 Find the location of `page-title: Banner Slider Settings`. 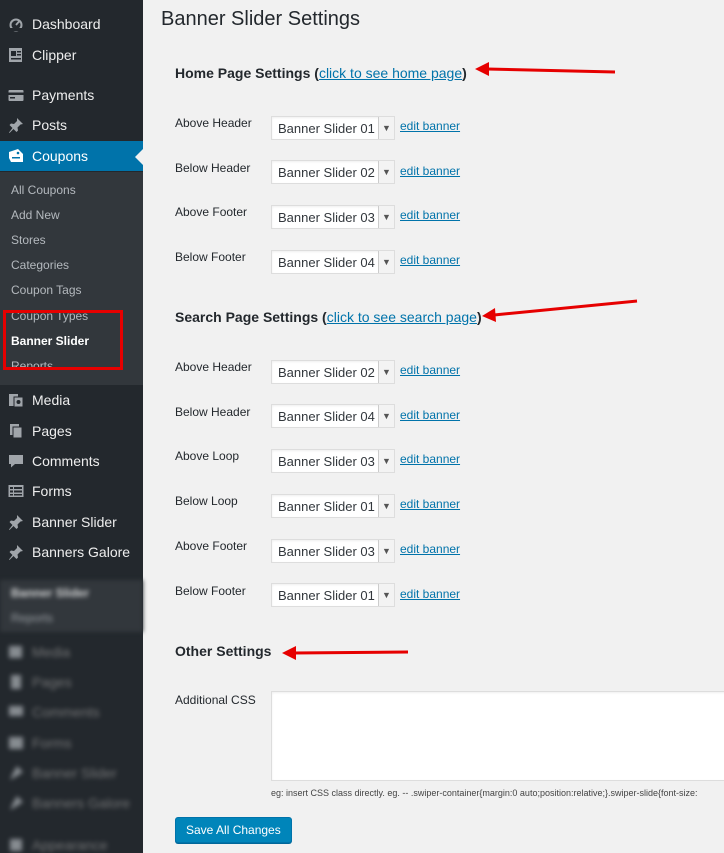

page-title: Banner Slider Settings is located at coordinates (261, 19).